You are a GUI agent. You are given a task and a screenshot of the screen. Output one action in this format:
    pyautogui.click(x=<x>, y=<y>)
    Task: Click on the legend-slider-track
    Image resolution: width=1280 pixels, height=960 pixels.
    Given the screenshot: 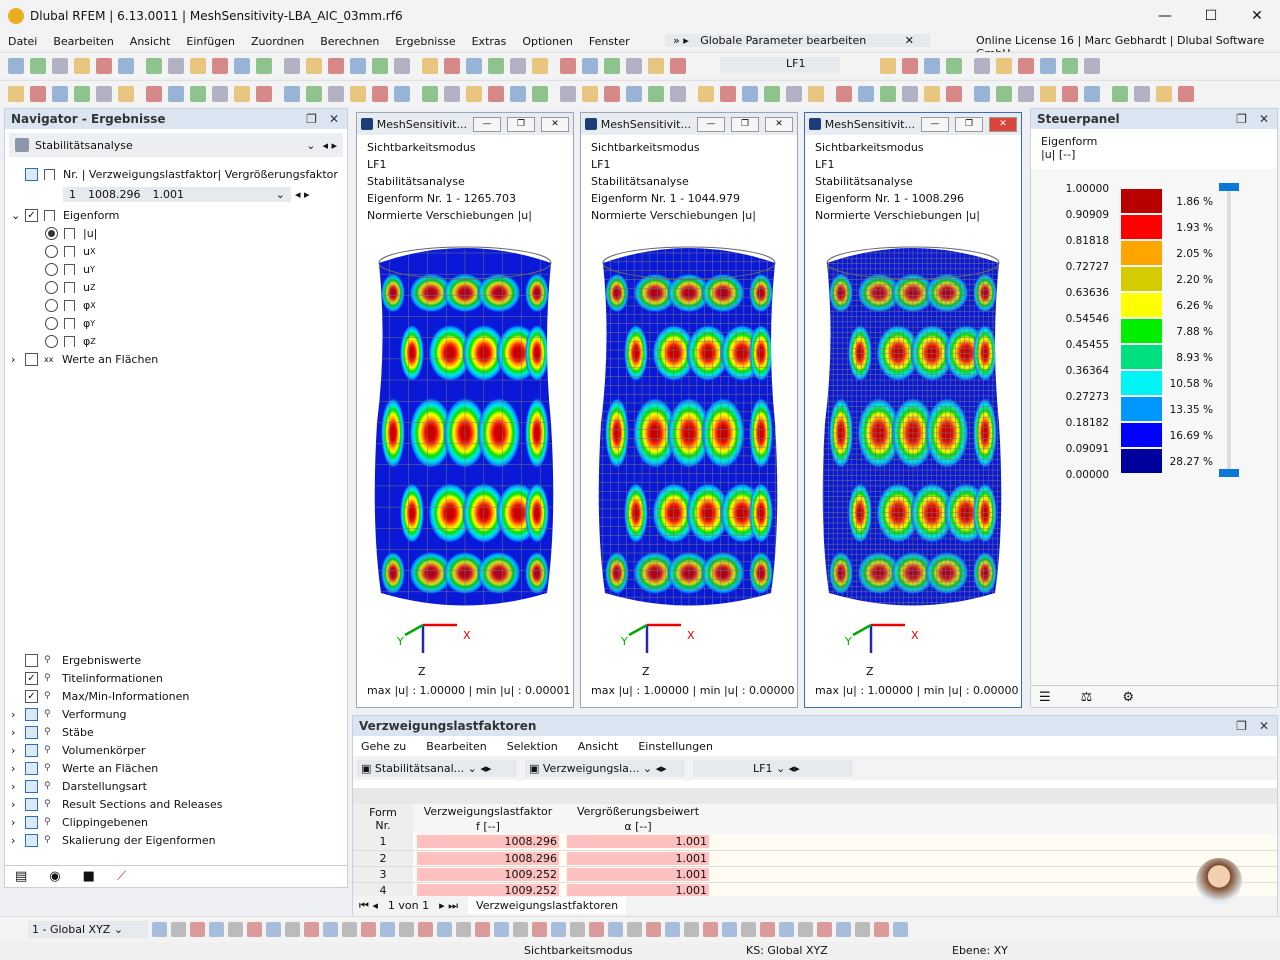 What is the action you would take?
    pyautogui.click(x=1229, y=332)
    